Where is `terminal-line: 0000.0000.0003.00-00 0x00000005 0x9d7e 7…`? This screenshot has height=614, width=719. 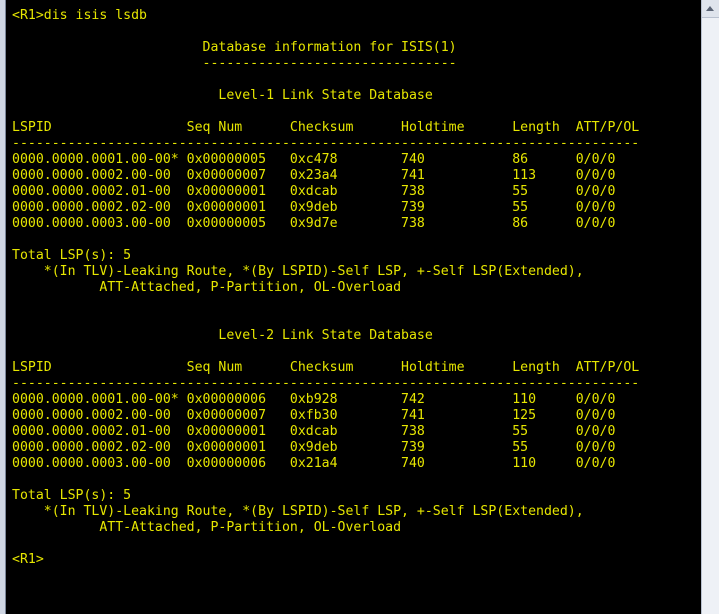
terminal-line: 0000.0000.0003.00-00 0x00000005 0x9d7e 7… is located at coordinates (314, 223).